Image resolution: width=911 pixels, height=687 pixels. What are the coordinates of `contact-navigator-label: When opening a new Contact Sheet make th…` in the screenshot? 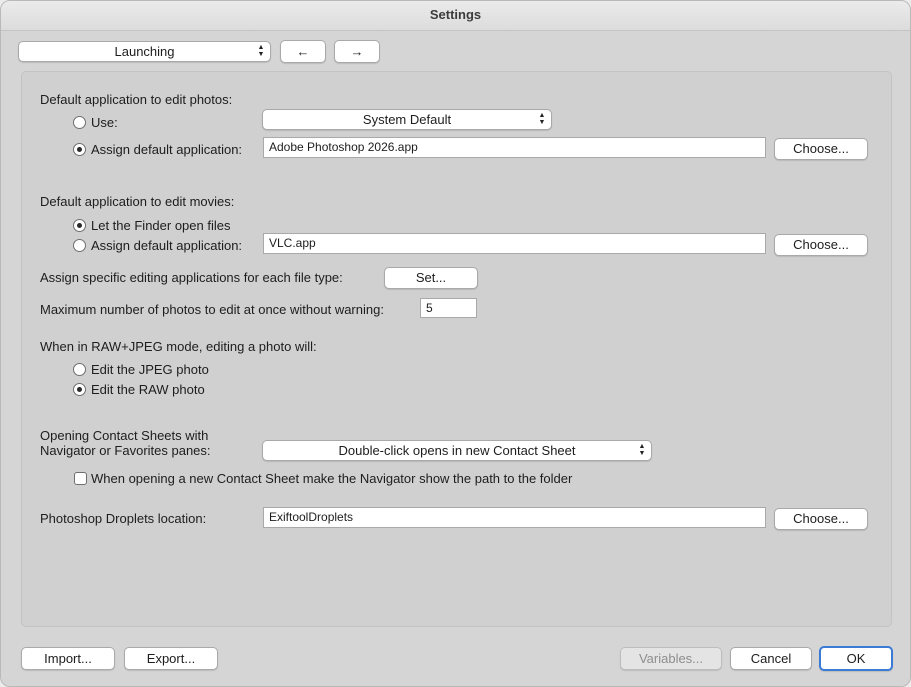 It's located at (332, 478).